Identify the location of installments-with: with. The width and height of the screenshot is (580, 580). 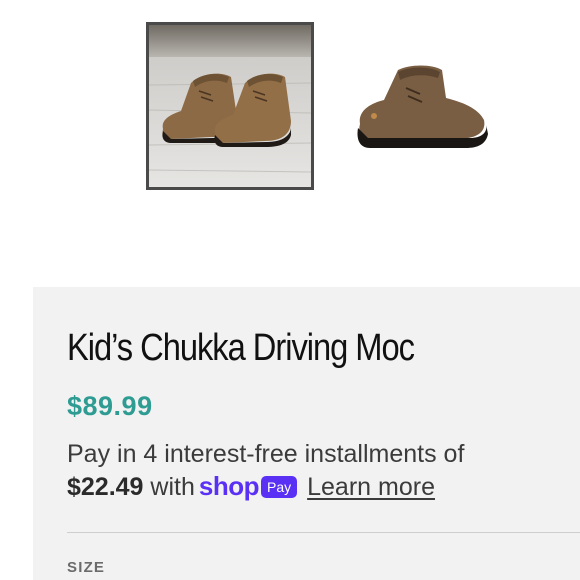
(172, 487).